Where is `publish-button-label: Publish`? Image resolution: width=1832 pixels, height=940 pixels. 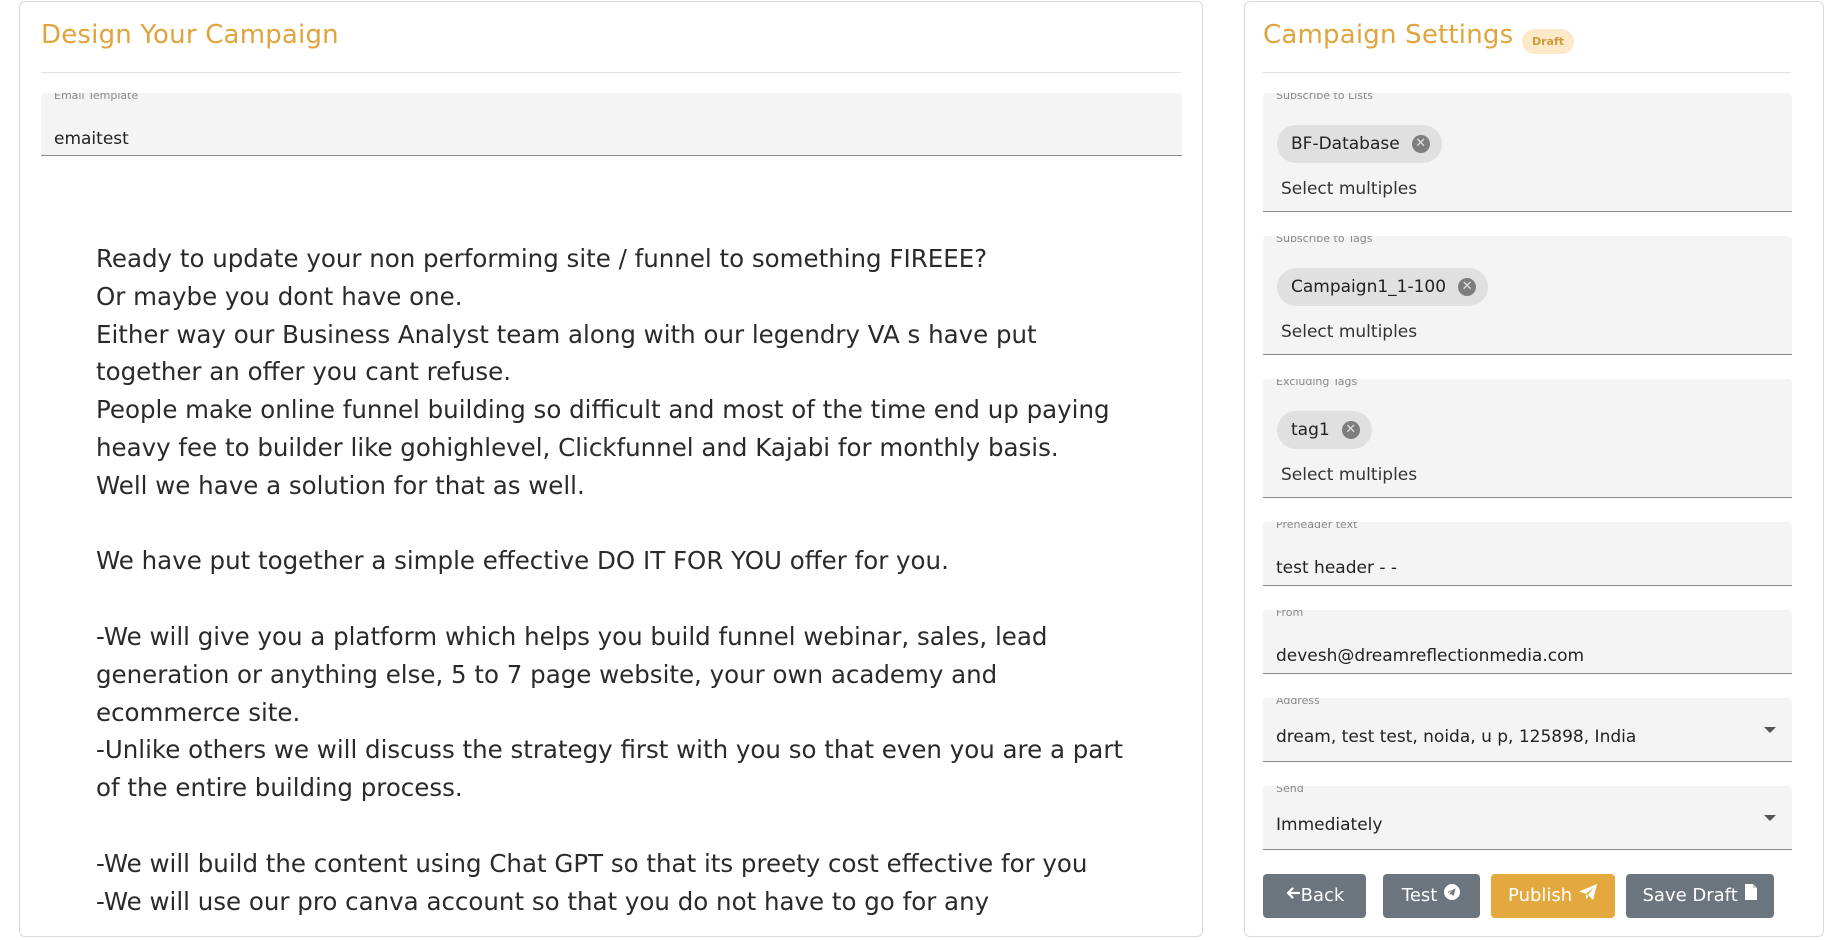
publish-button-label: Publish is located at coordinates (1540, 895).